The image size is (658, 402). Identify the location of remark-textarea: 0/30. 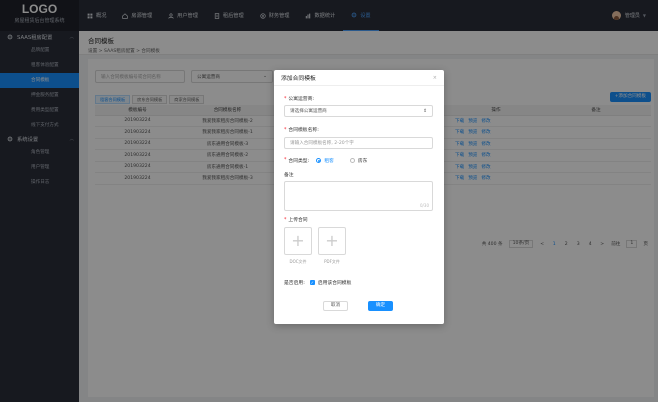
(358, 196).